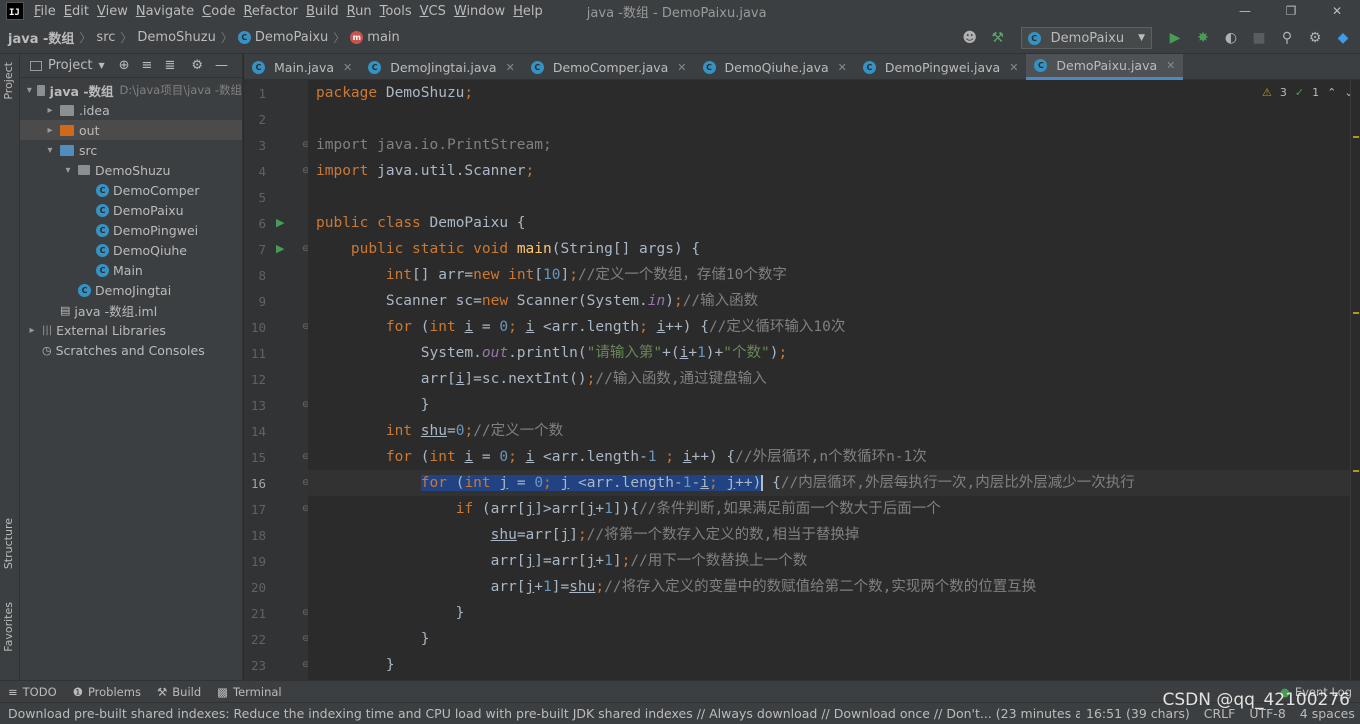 Image resolution: width=1360 pixels, height=724 pixels. What do you see at coordinates (107, 692) in the screenshot?
I see `problems-tool-button: ❶ Problems` at bounding box center [107, 692].